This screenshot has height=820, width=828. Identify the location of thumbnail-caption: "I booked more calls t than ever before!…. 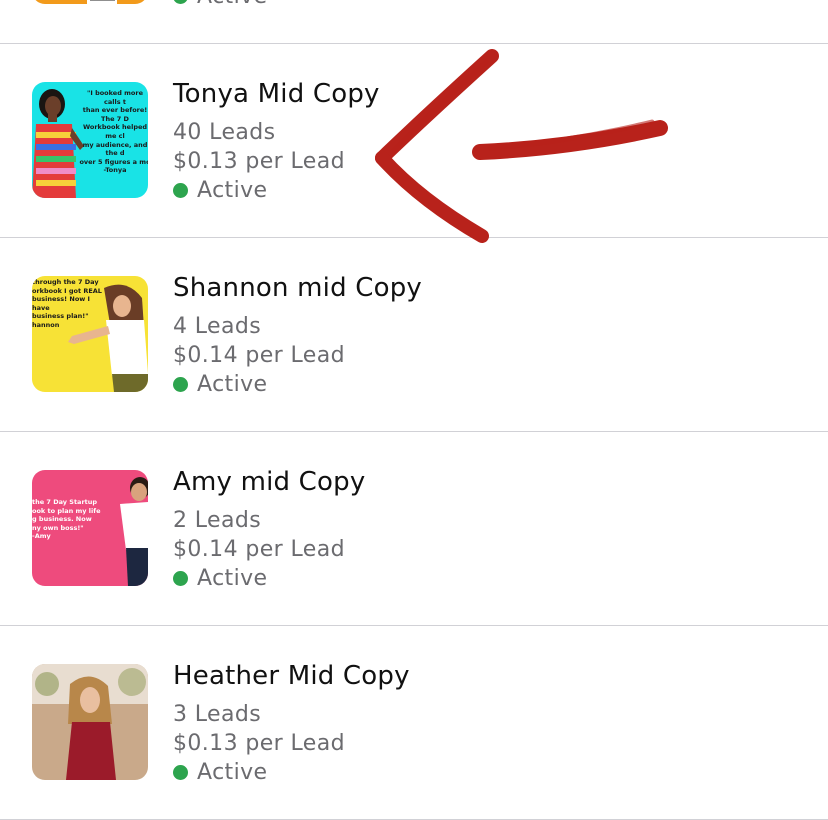
(113, 132).